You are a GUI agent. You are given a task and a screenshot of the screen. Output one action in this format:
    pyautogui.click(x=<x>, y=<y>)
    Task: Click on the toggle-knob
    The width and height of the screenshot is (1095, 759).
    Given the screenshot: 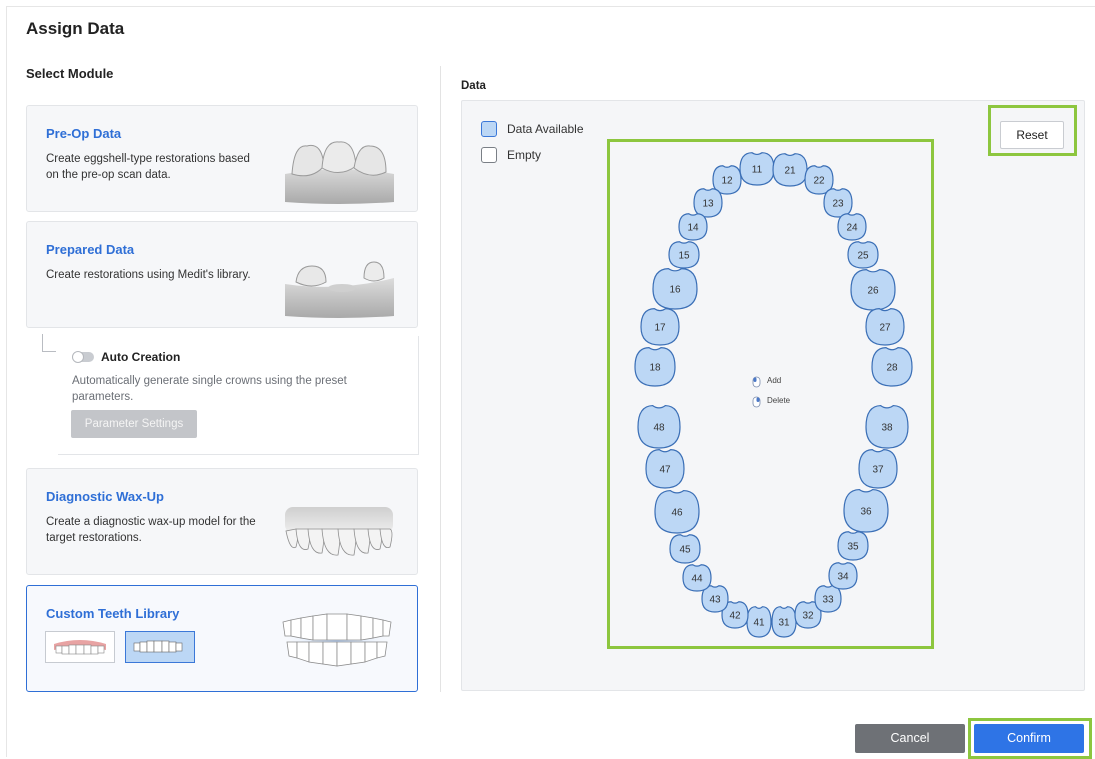 What is the action you would take?
    pyautogui.click(x=78, y=357)
    